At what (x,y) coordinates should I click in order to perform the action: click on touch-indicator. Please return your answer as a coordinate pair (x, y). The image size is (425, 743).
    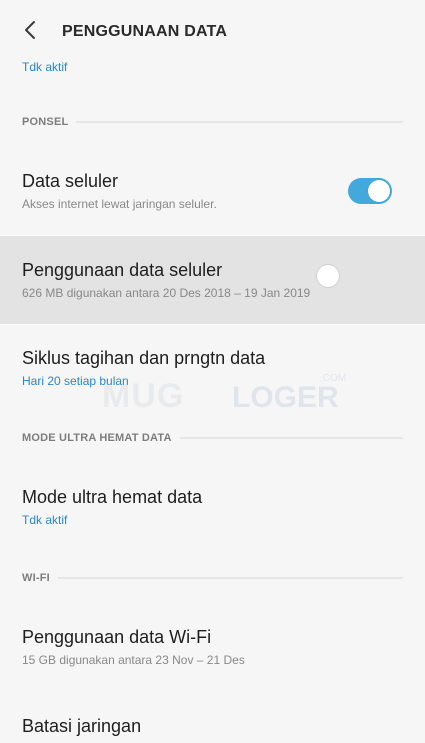
    Looking at the image, I should click on (328, 276).